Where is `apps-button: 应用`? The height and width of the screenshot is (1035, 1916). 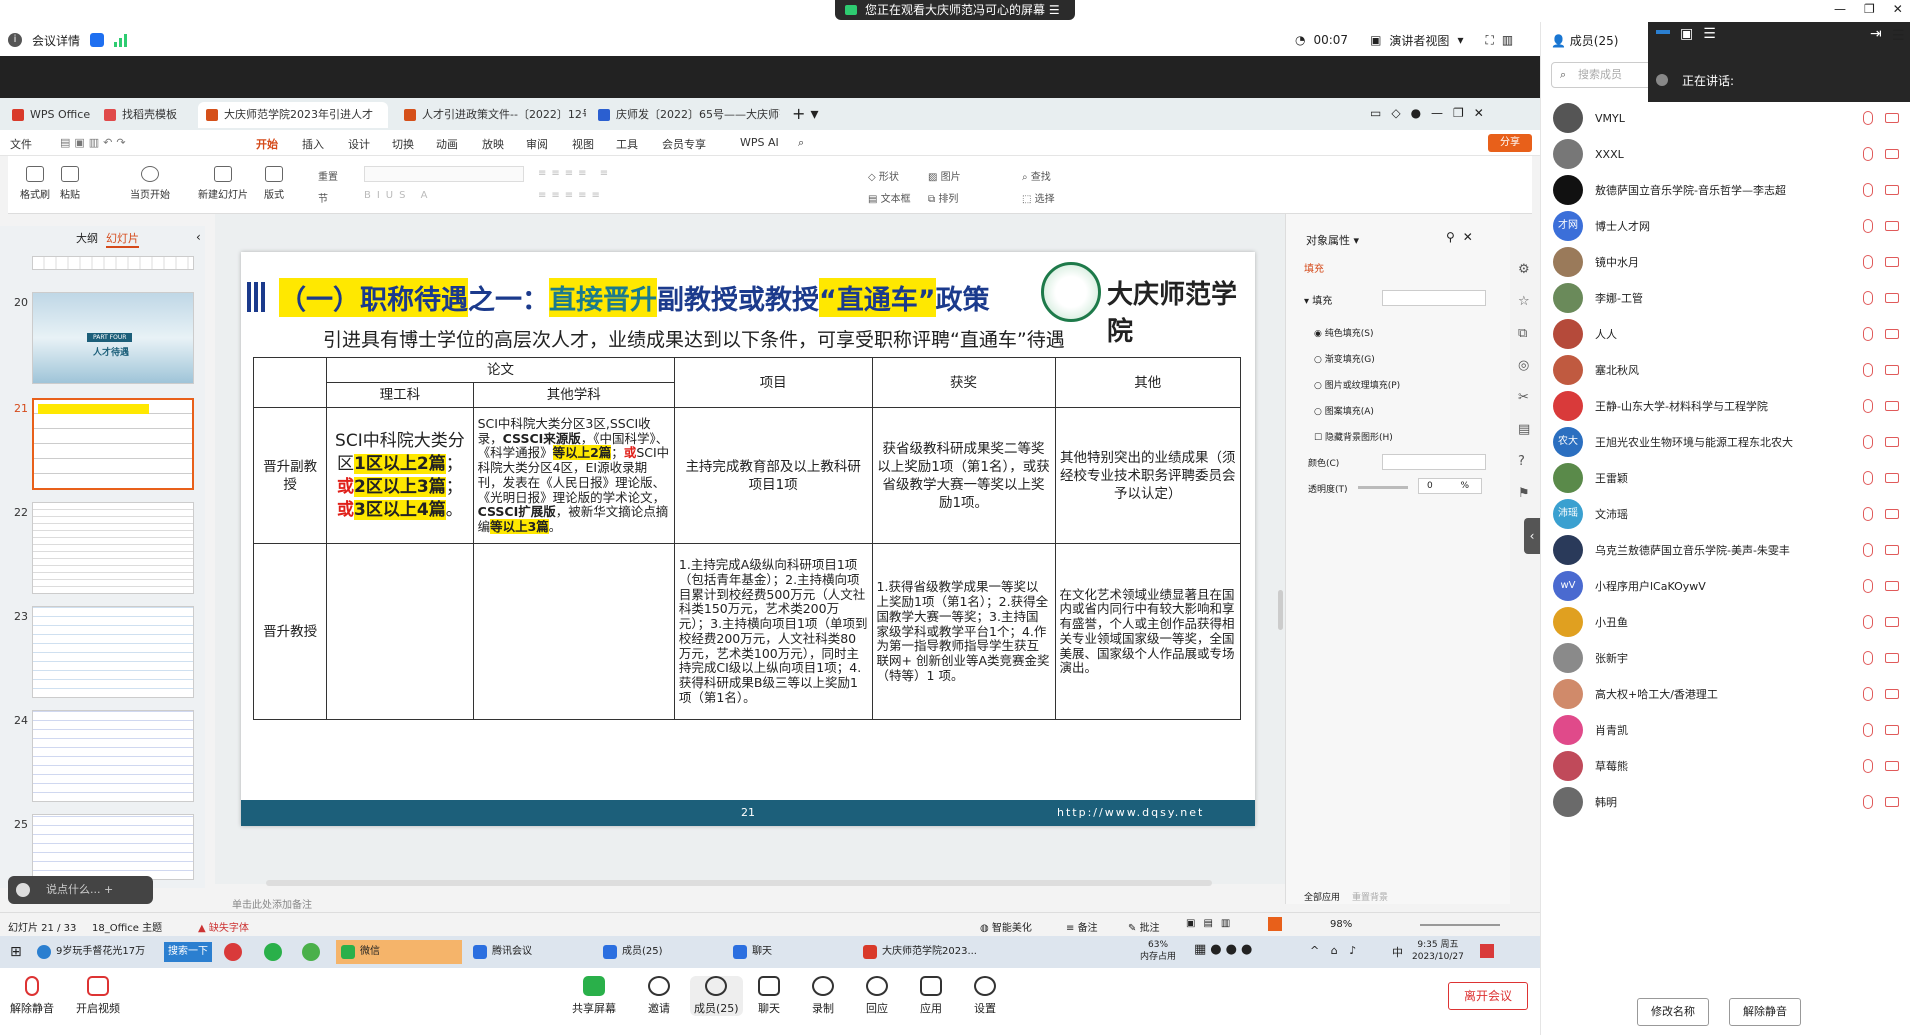
apps-button: 应用 is located at coordinates (931, 996).